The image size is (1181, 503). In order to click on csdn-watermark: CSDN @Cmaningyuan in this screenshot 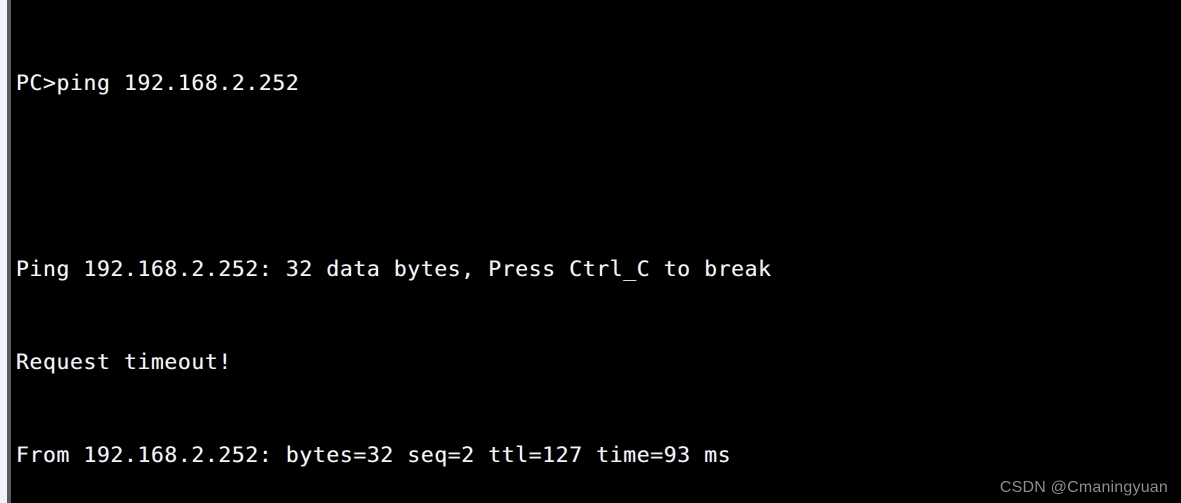, I will do `click(1083, 487)`.